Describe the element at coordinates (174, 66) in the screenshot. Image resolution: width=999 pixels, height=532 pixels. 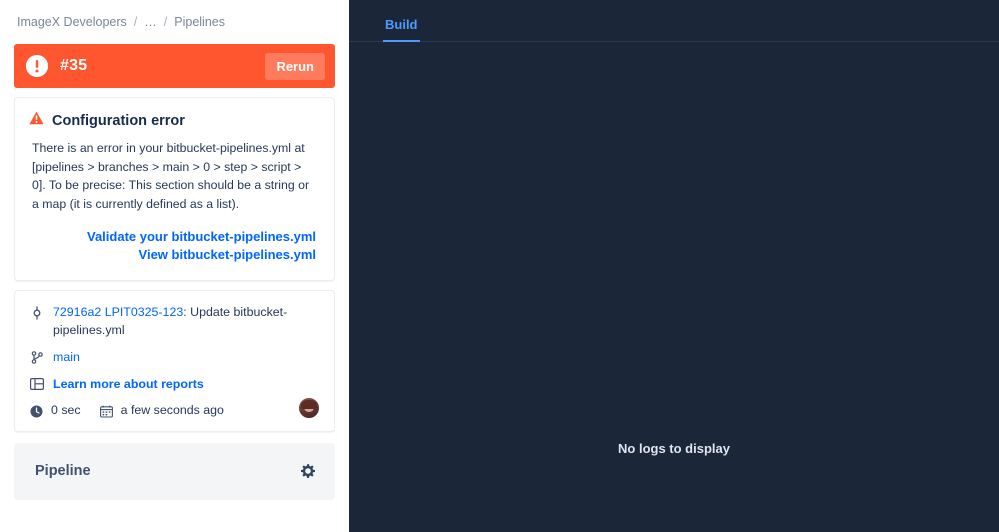
I see `build-status-bar: #35 Rerun` at that location.